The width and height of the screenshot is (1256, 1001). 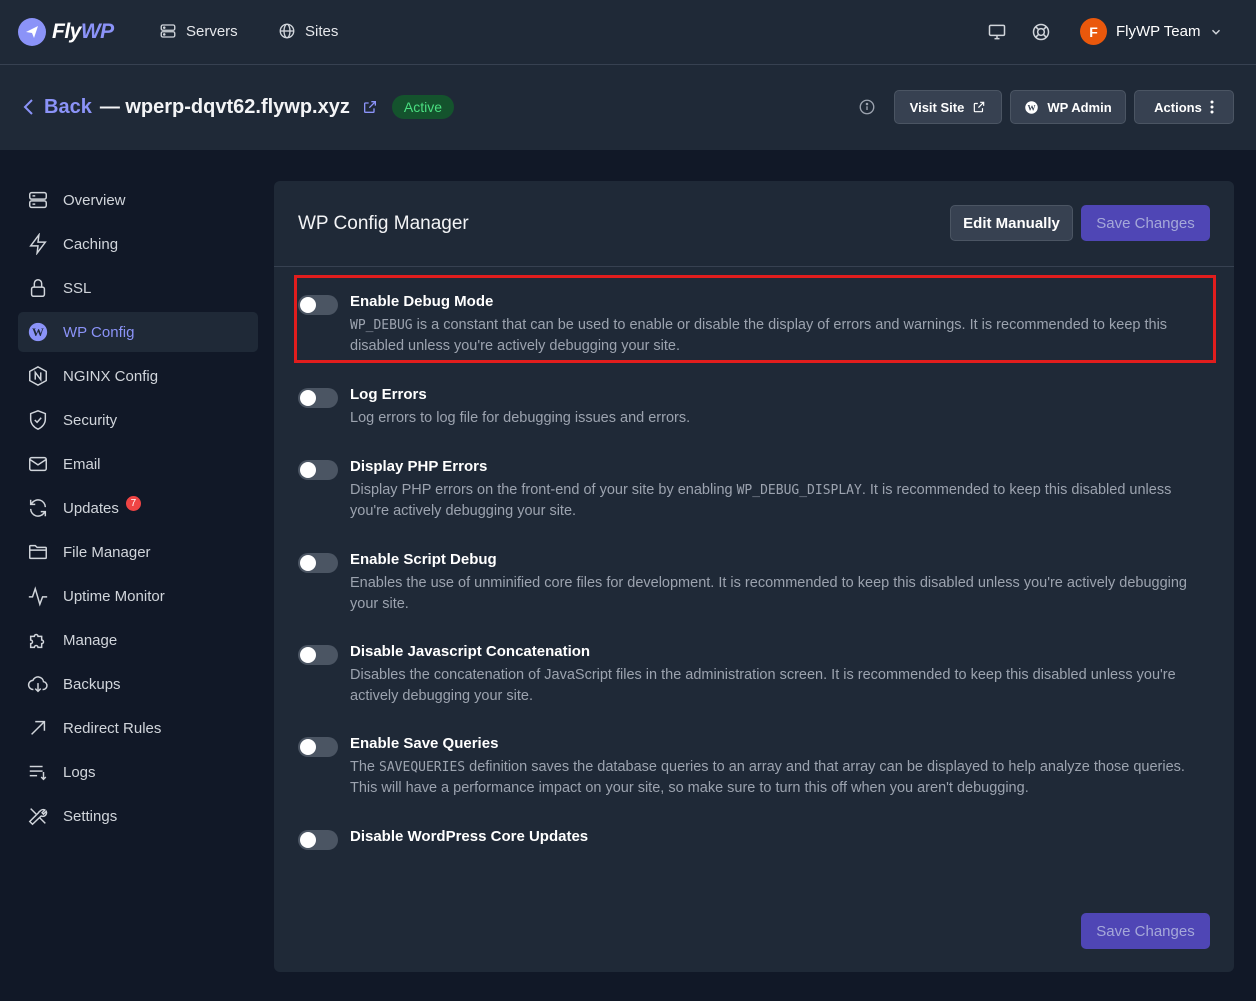 I want to click on save-changes-button-bottom: Save Changes, so click(x=1145, y=931).